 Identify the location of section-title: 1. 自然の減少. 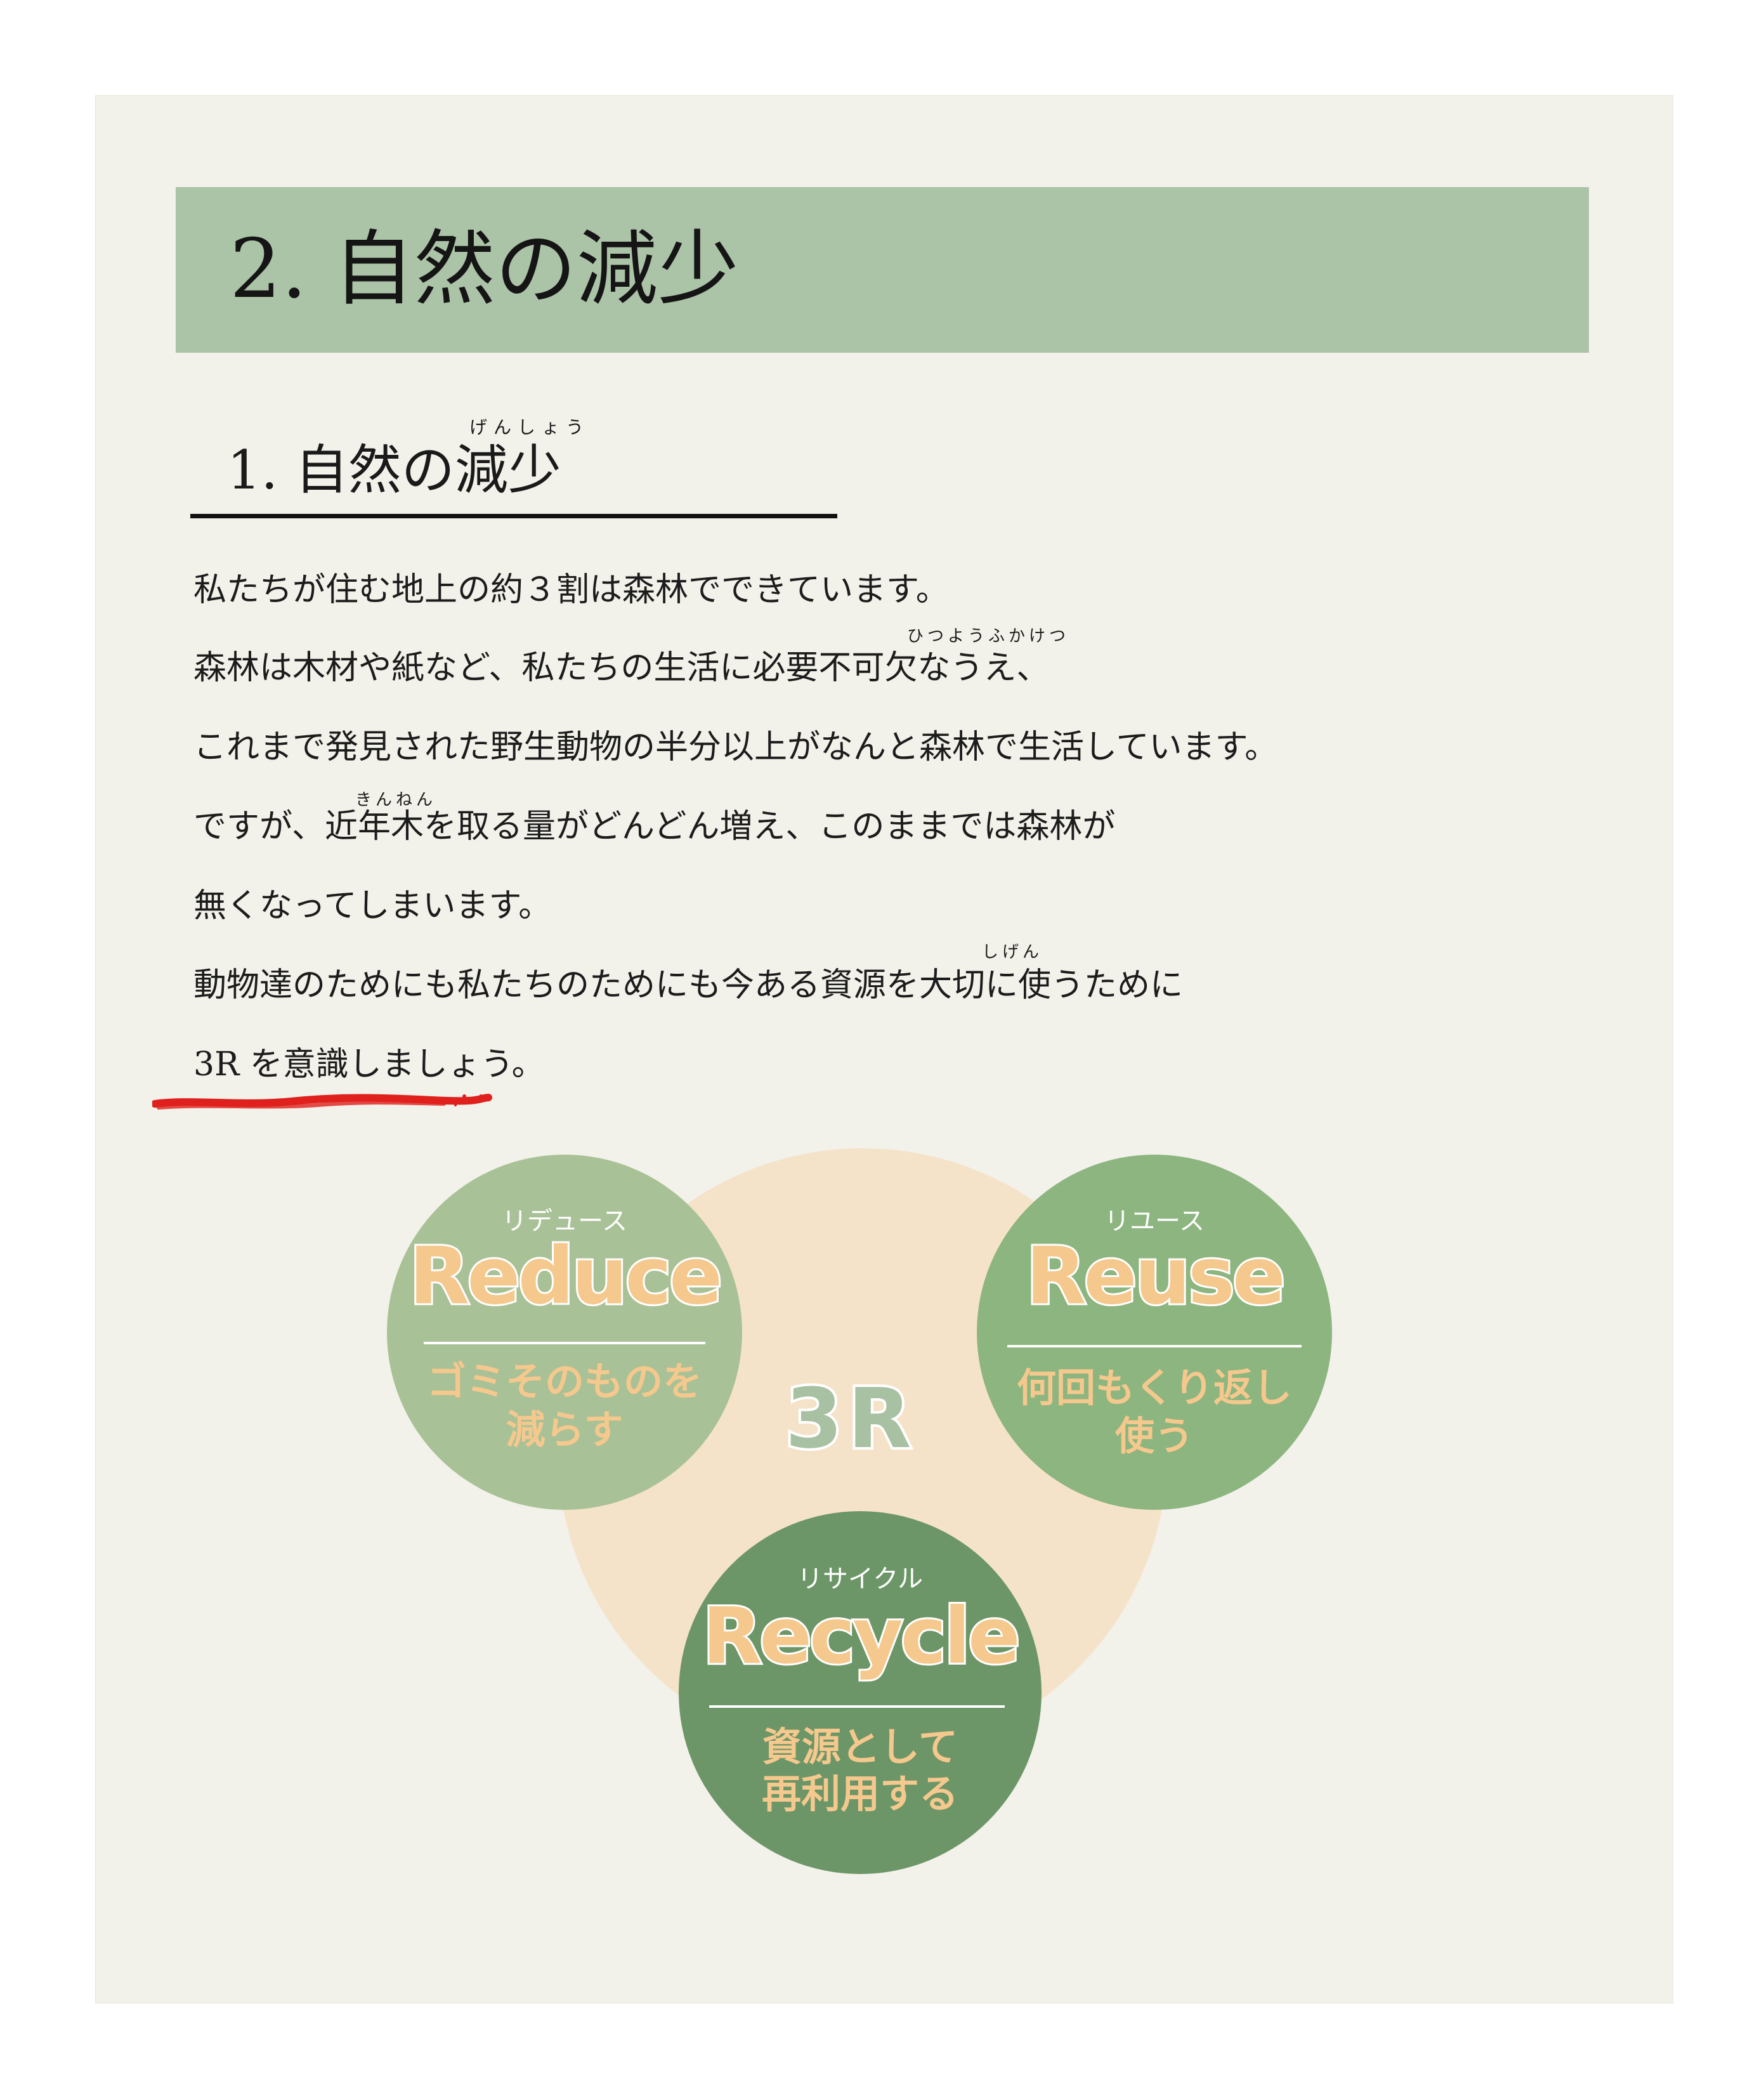
(394, 470).